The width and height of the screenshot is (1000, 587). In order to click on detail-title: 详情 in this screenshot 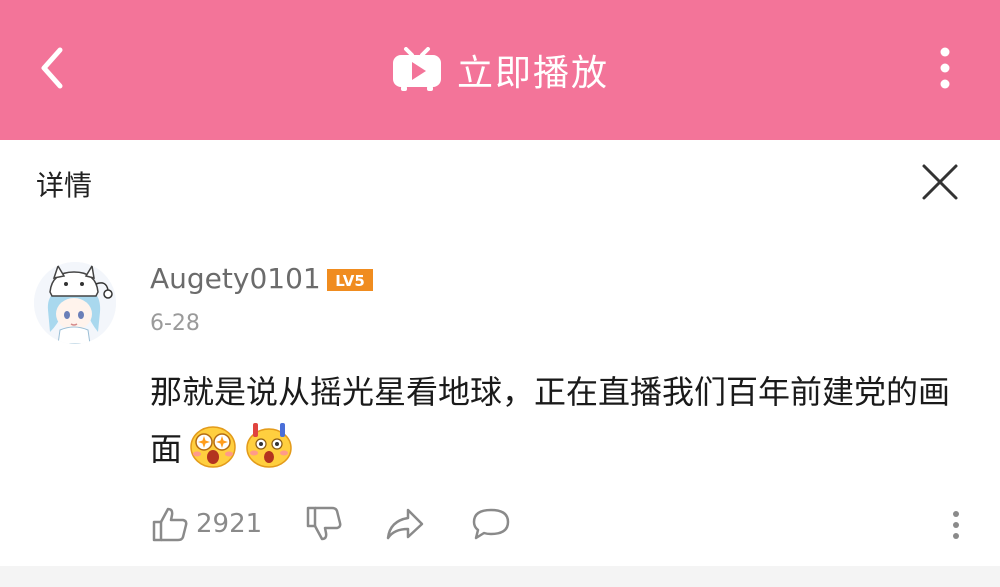, I will do `click(64, 185)`.